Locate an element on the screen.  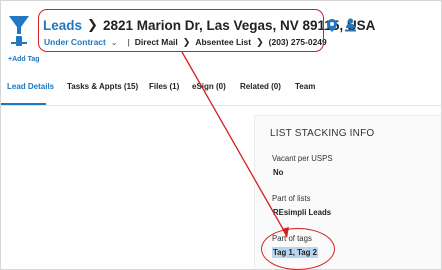
tab-related: Related (0) is located at coordinates (260, 86).